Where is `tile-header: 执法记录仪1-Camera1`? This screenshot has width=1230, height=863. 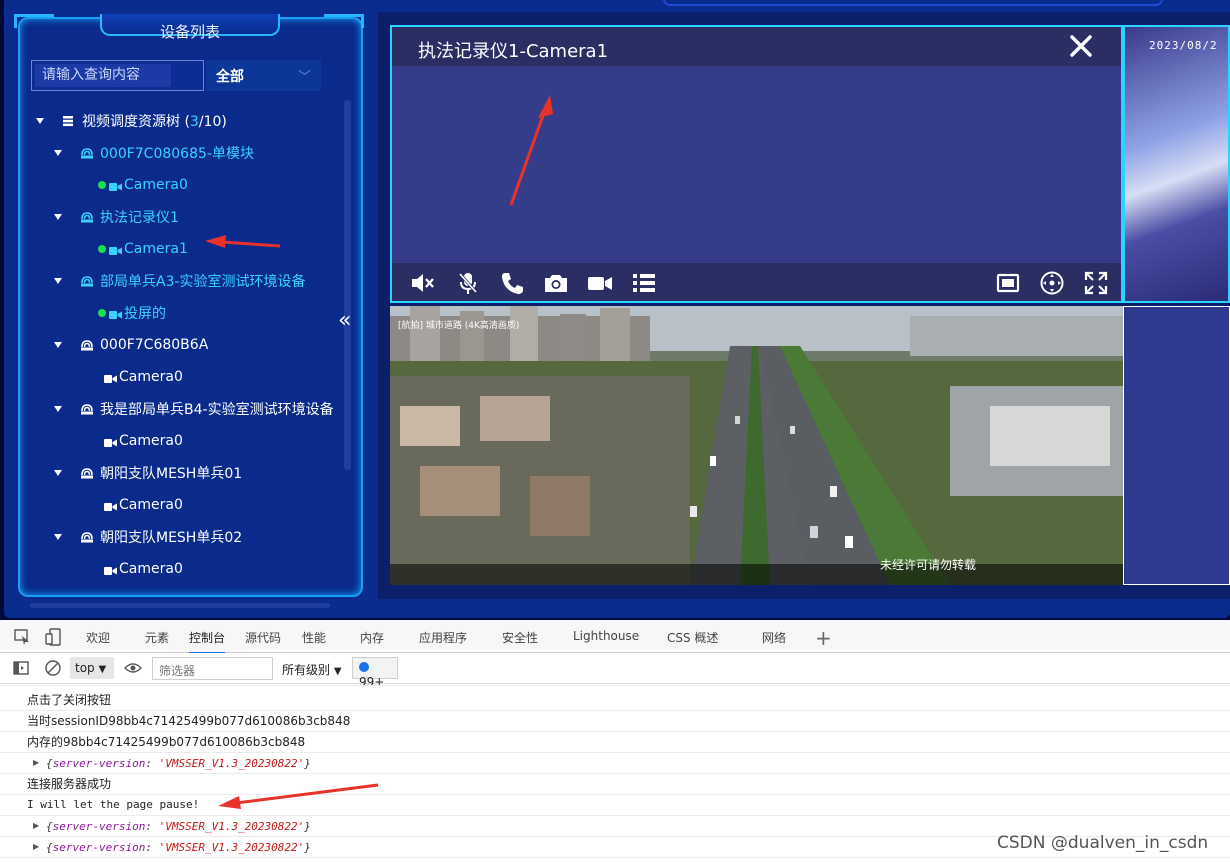 tile-header: 执法记录仪1-Camera1 is located at coordinates (756, 46).